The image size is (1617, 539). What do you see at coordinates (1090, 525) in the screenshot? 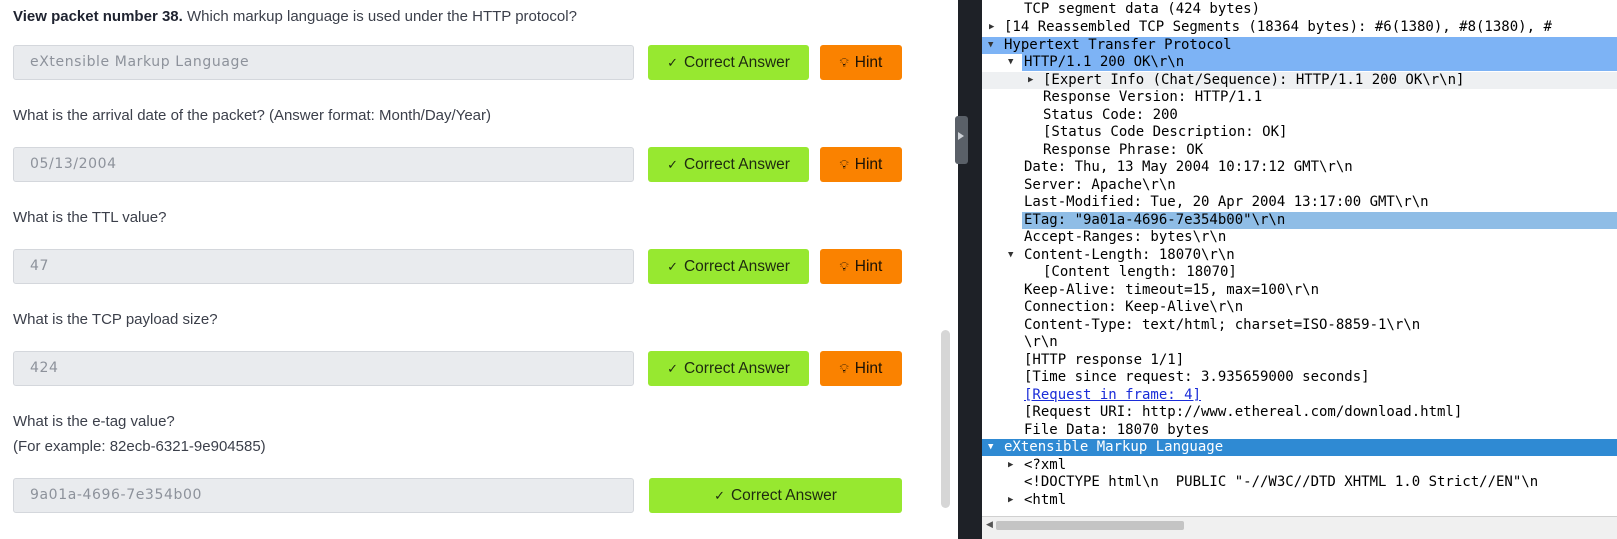
I see `scrollbar-thumb` at bounding box center [1090, 525].